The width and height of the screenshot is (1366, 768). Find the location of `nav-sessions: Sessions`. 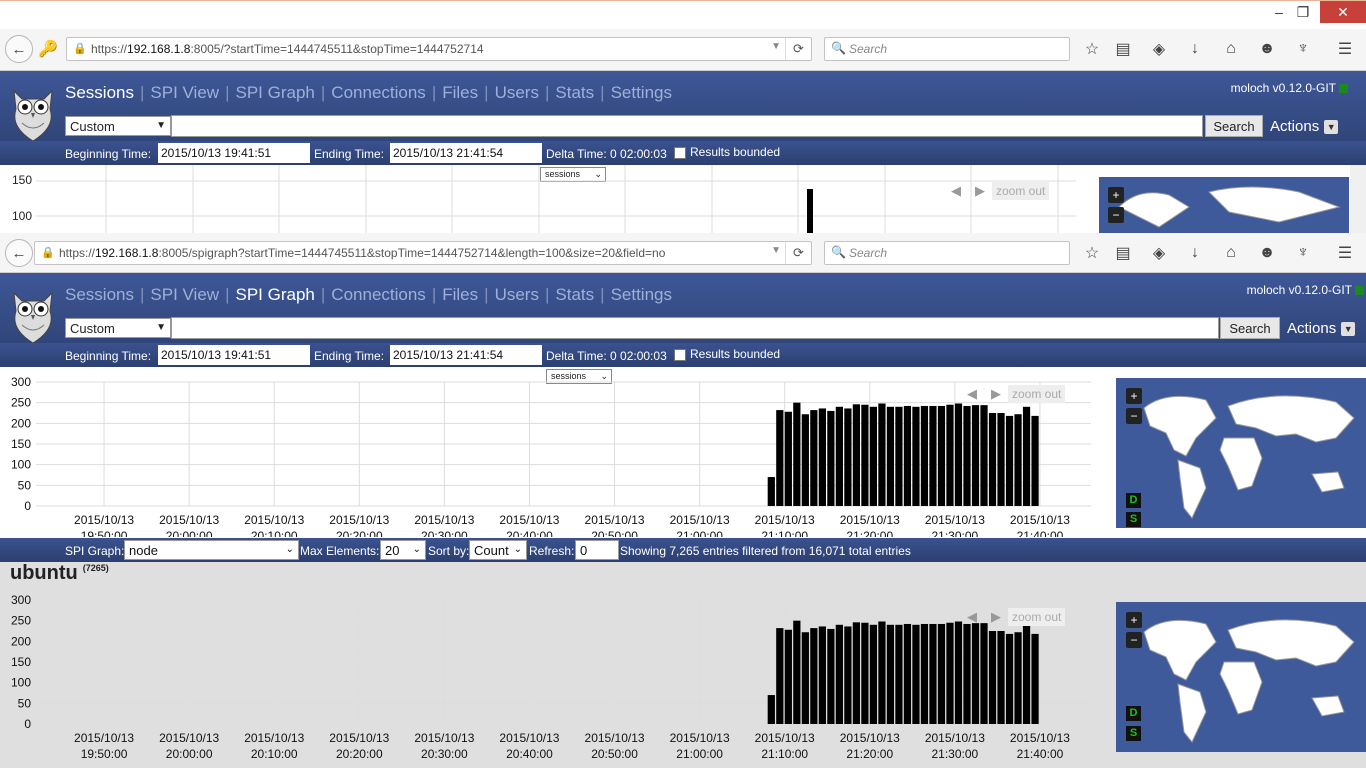

nav-sessions: Sessions is located at coordinates (99, 295).